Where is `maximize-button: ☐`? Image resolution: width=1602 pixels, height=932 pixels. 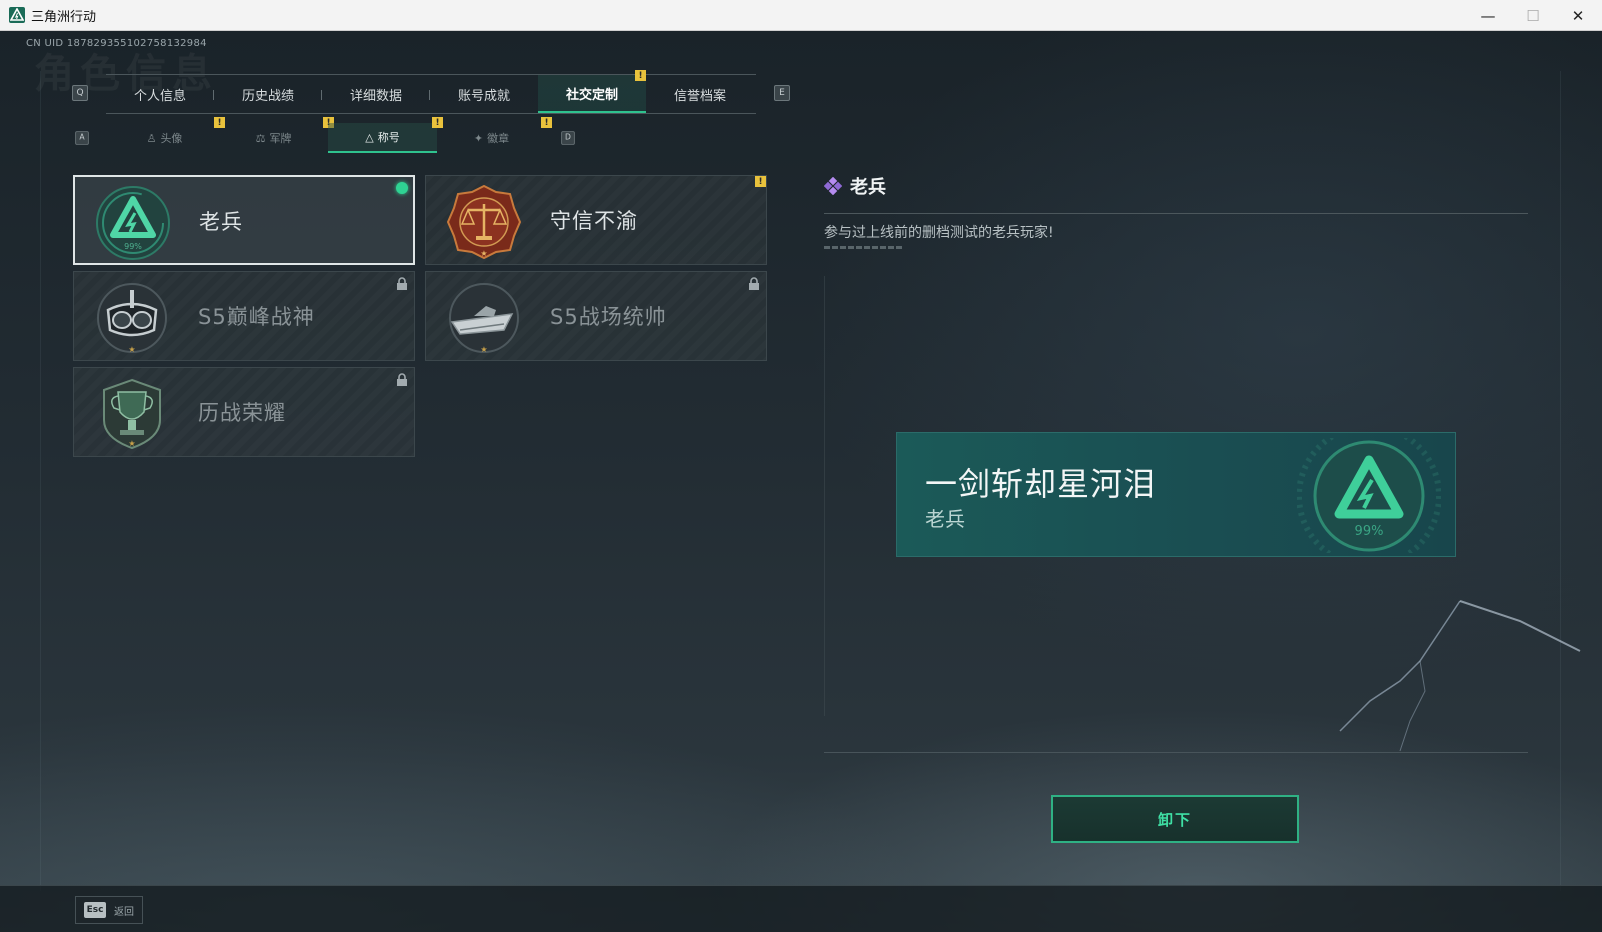
maximize-button: ☐ is located at coordinates (1533, 15).